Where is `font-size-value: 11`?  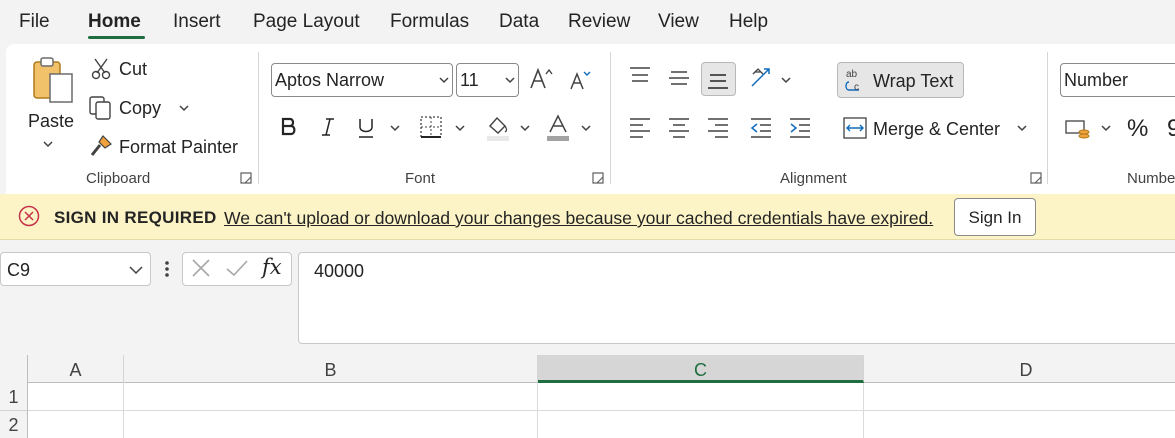
font-size-value: 11 is located at coordinates (469, 80).